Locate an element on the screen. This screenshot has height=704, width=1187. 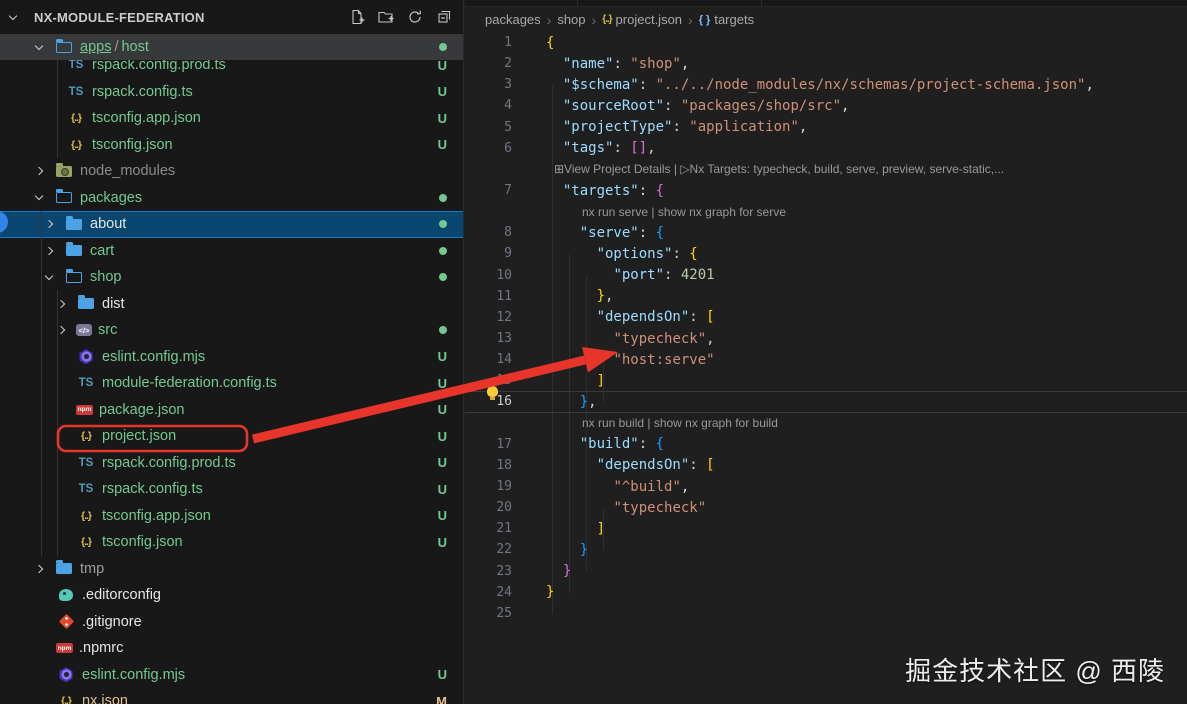
line-number: 2 is located at coordinates (488, 63).